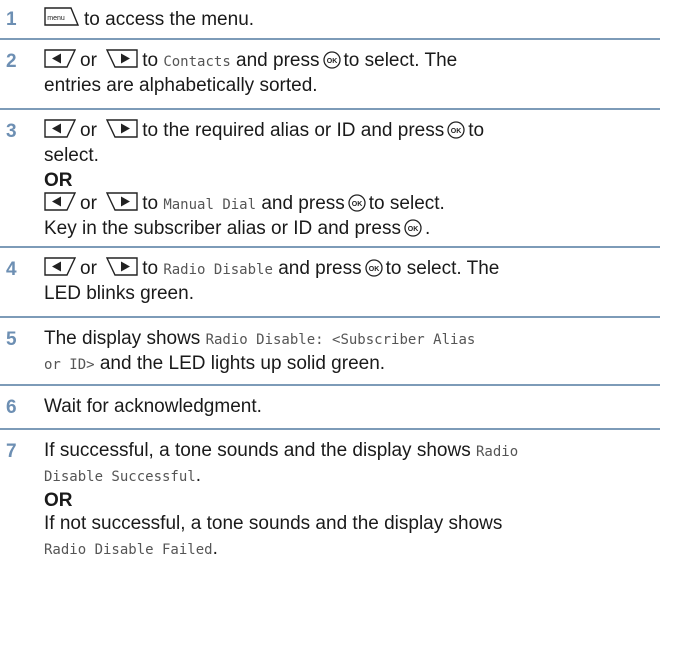  Describe the element at coordinates (11, 339) in the screenshot. I see `step-number: 5` at that location.